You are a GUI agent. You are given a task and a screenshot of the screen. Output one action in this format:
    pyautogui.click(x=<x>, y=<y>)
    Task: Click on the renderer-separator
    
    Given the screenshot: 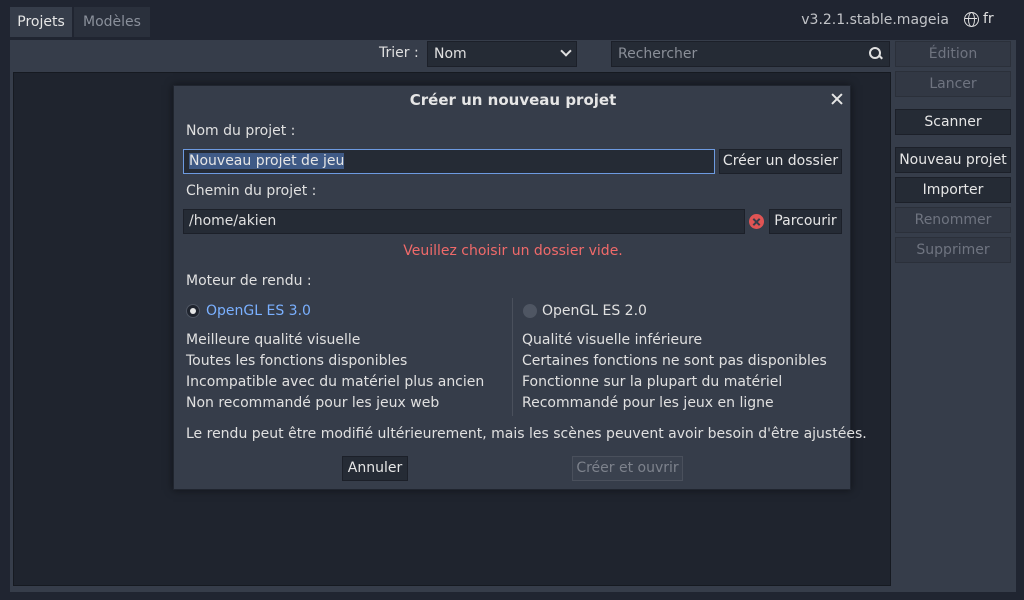 What is the action you would take?
    pyautogui.click(x=512, y=357)
    